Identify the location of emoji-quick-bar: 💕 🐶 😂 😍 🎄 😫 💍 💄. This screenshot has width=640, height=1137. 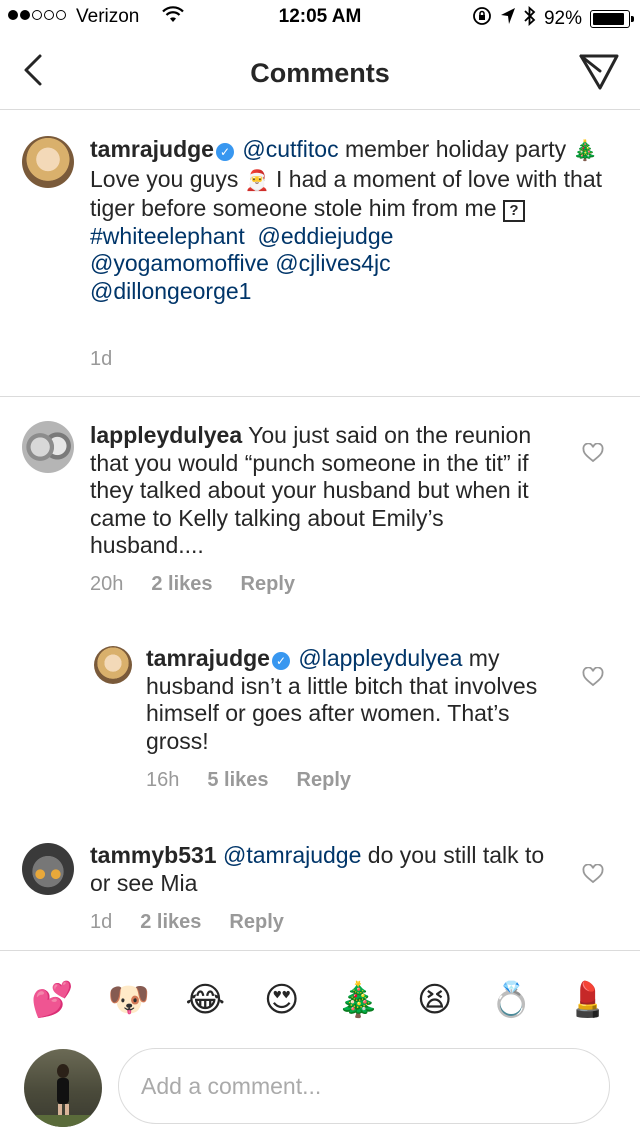
(320, 1000).